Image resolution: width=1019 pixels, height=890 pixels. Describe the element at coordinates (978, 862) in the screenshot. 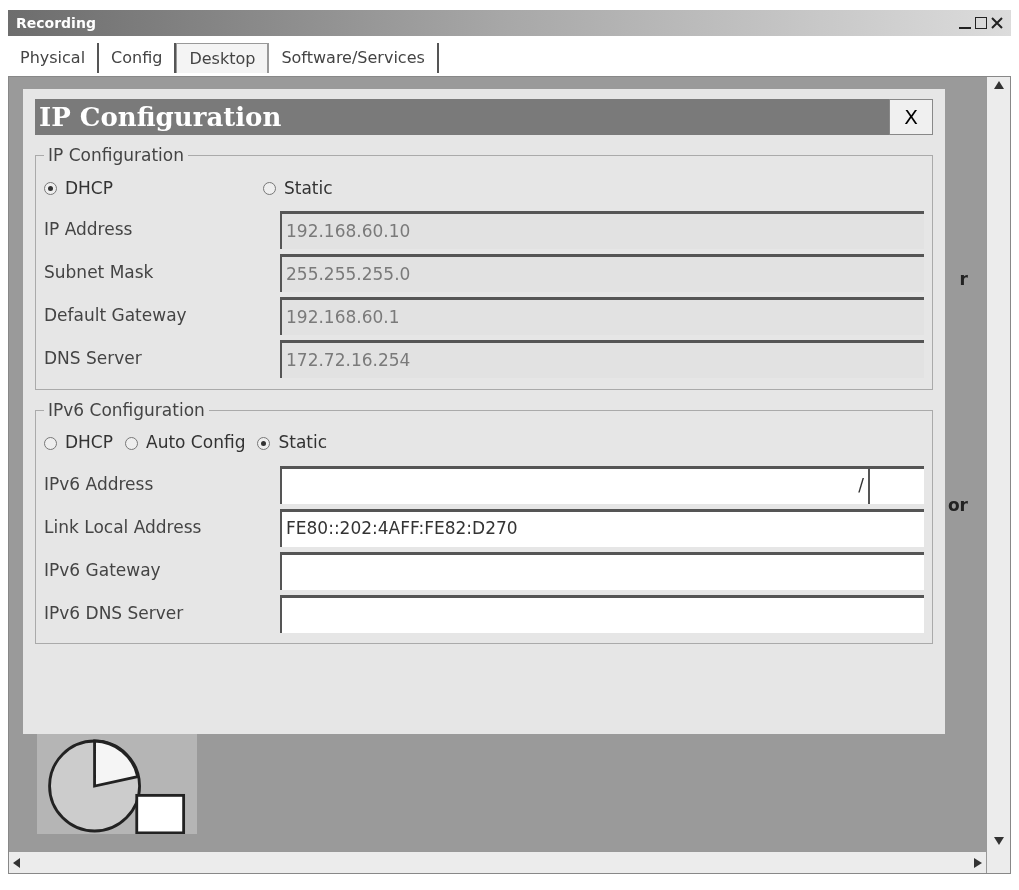

I see `right-arrow-icon` at that location.